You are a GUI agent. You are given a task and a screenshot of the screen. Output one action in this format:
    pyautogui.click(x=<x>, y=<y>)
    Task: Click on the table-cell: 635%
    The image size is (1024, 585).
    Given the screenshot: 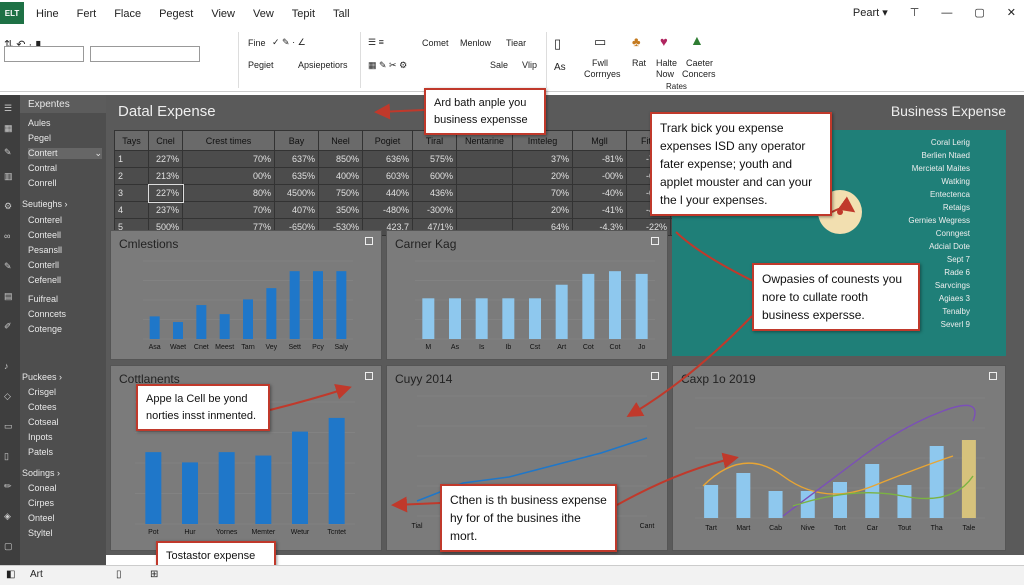 What is the action you would take?
    pyautogui.click(x=296, y=176)
    